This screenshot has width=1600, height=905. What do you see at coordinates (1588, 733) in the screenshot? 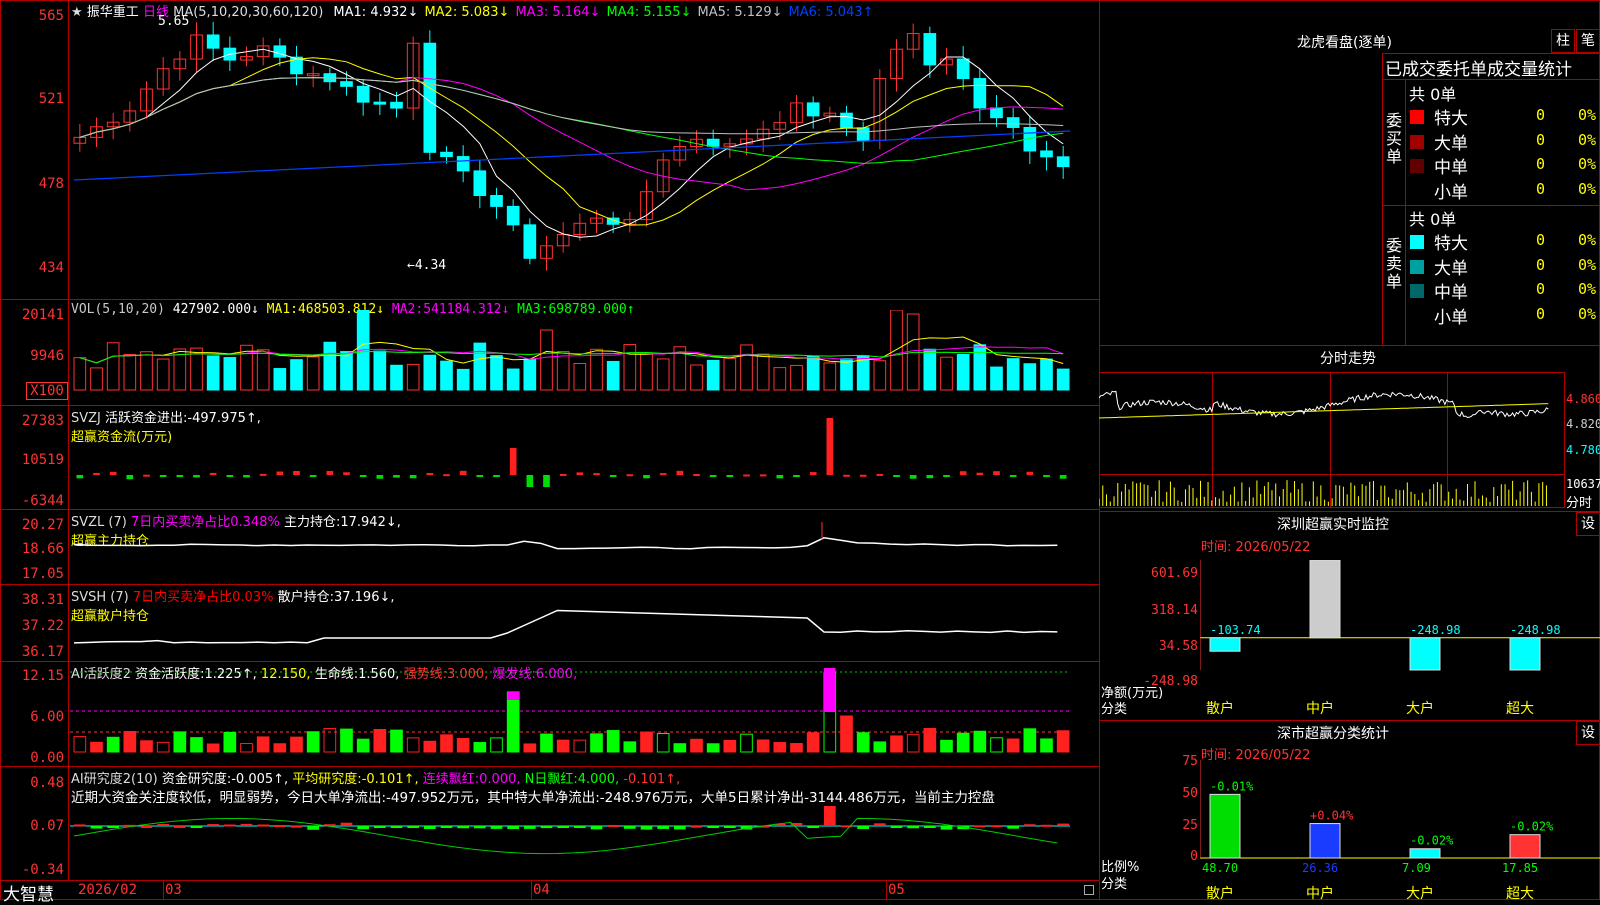
I see `sz-class-settings-button: 设` at bounding box center [1588, 733].